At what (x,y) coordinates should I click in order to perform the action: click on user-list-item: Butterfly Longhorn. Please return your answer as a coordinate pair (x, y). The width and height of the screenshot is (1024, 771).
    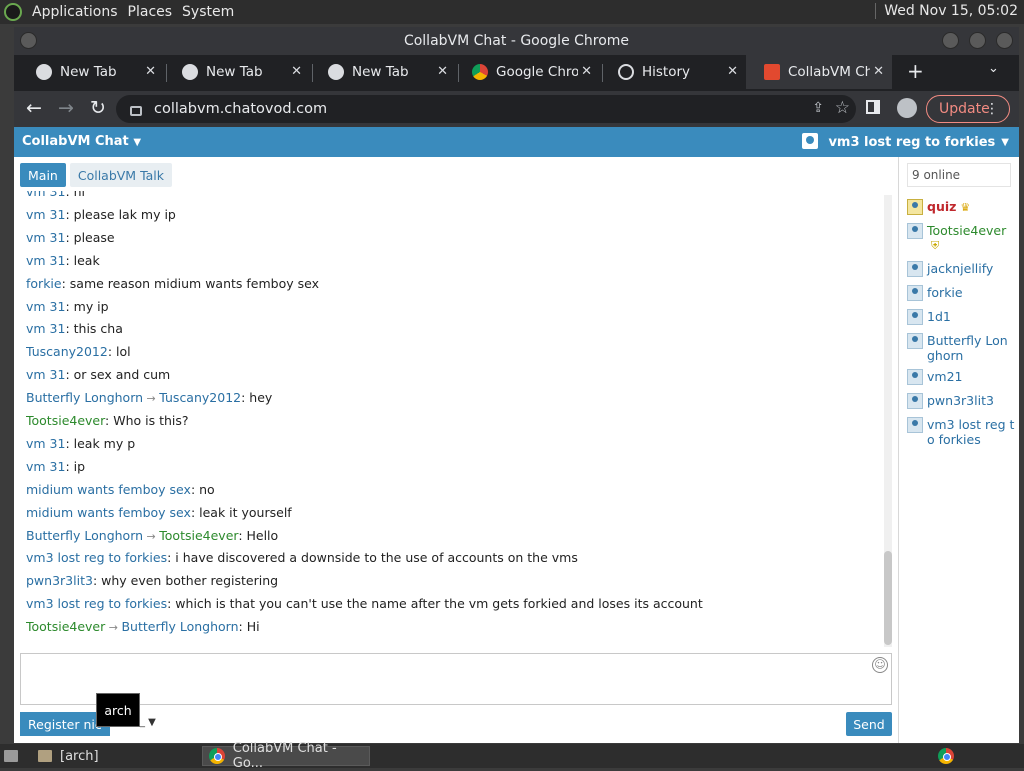
    Looking at the image, I should click on (961, 348).